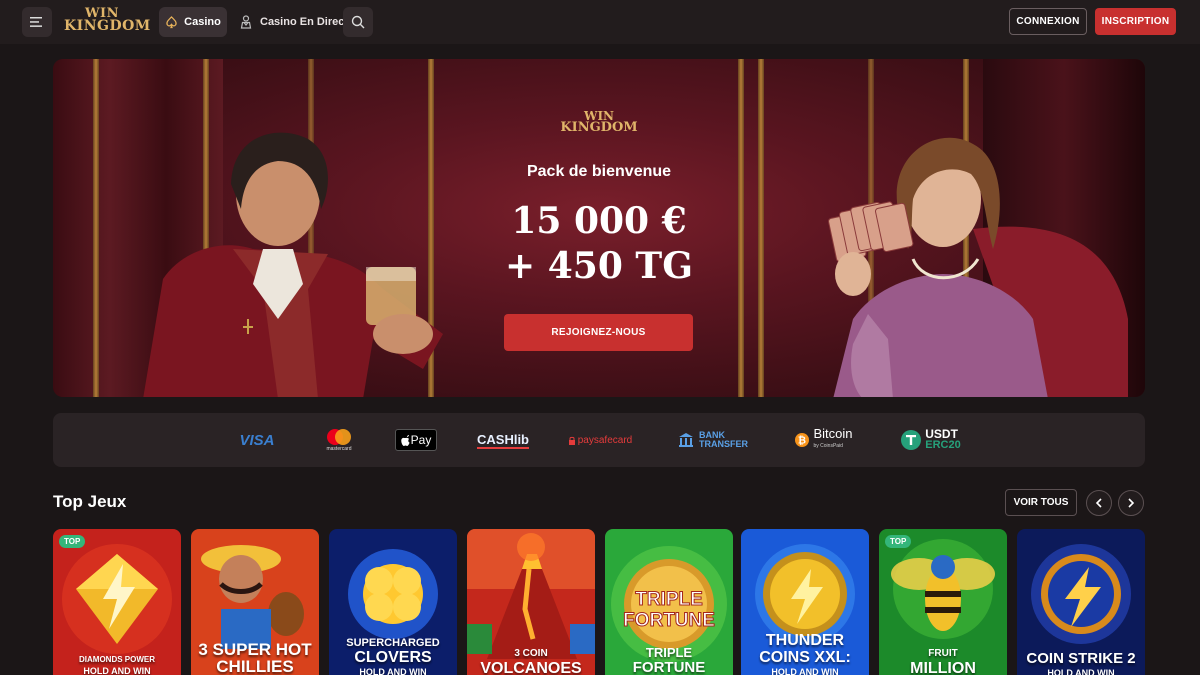 Image resolution: width=1200 pixels, height=675 pixels. I want to click on erc20-label: ERC20, so click(943, 445).